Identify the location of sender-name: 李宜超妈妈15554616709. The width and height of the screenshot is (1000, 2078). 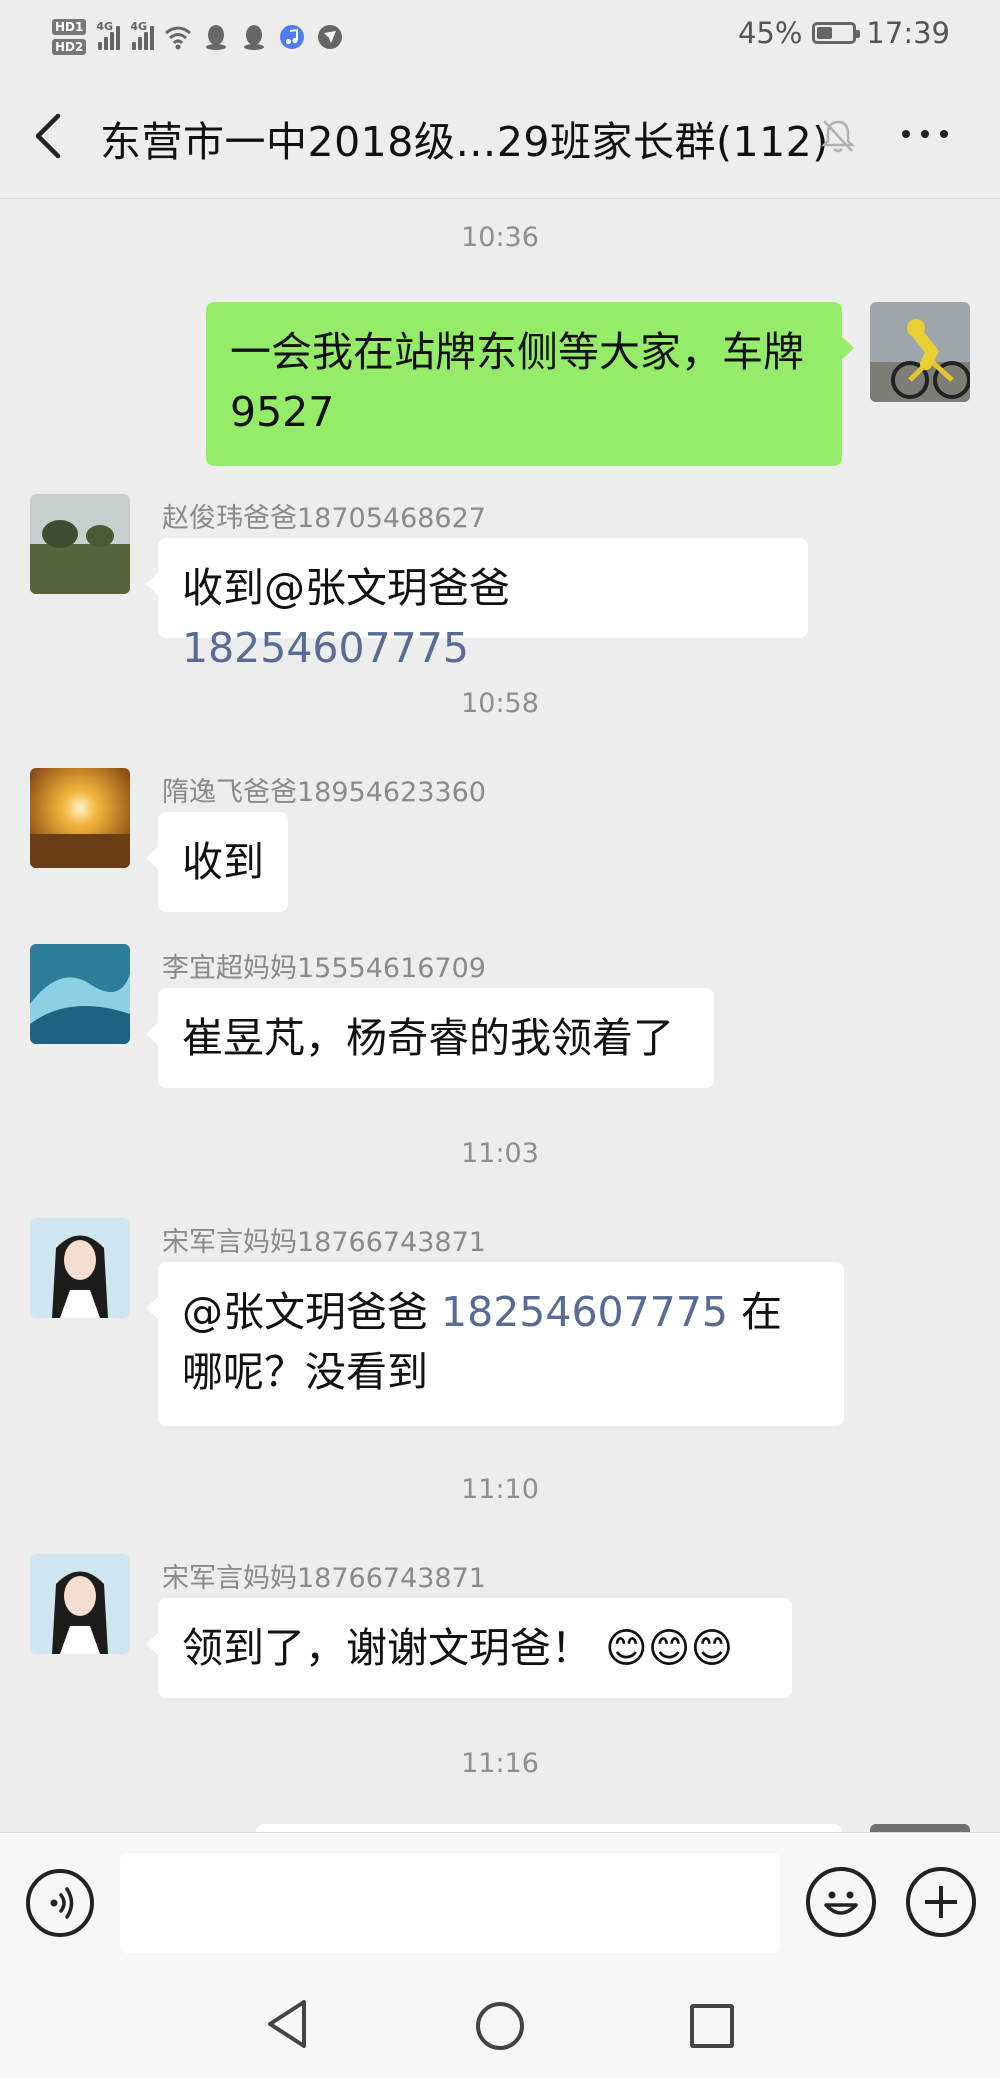
(324, 968).